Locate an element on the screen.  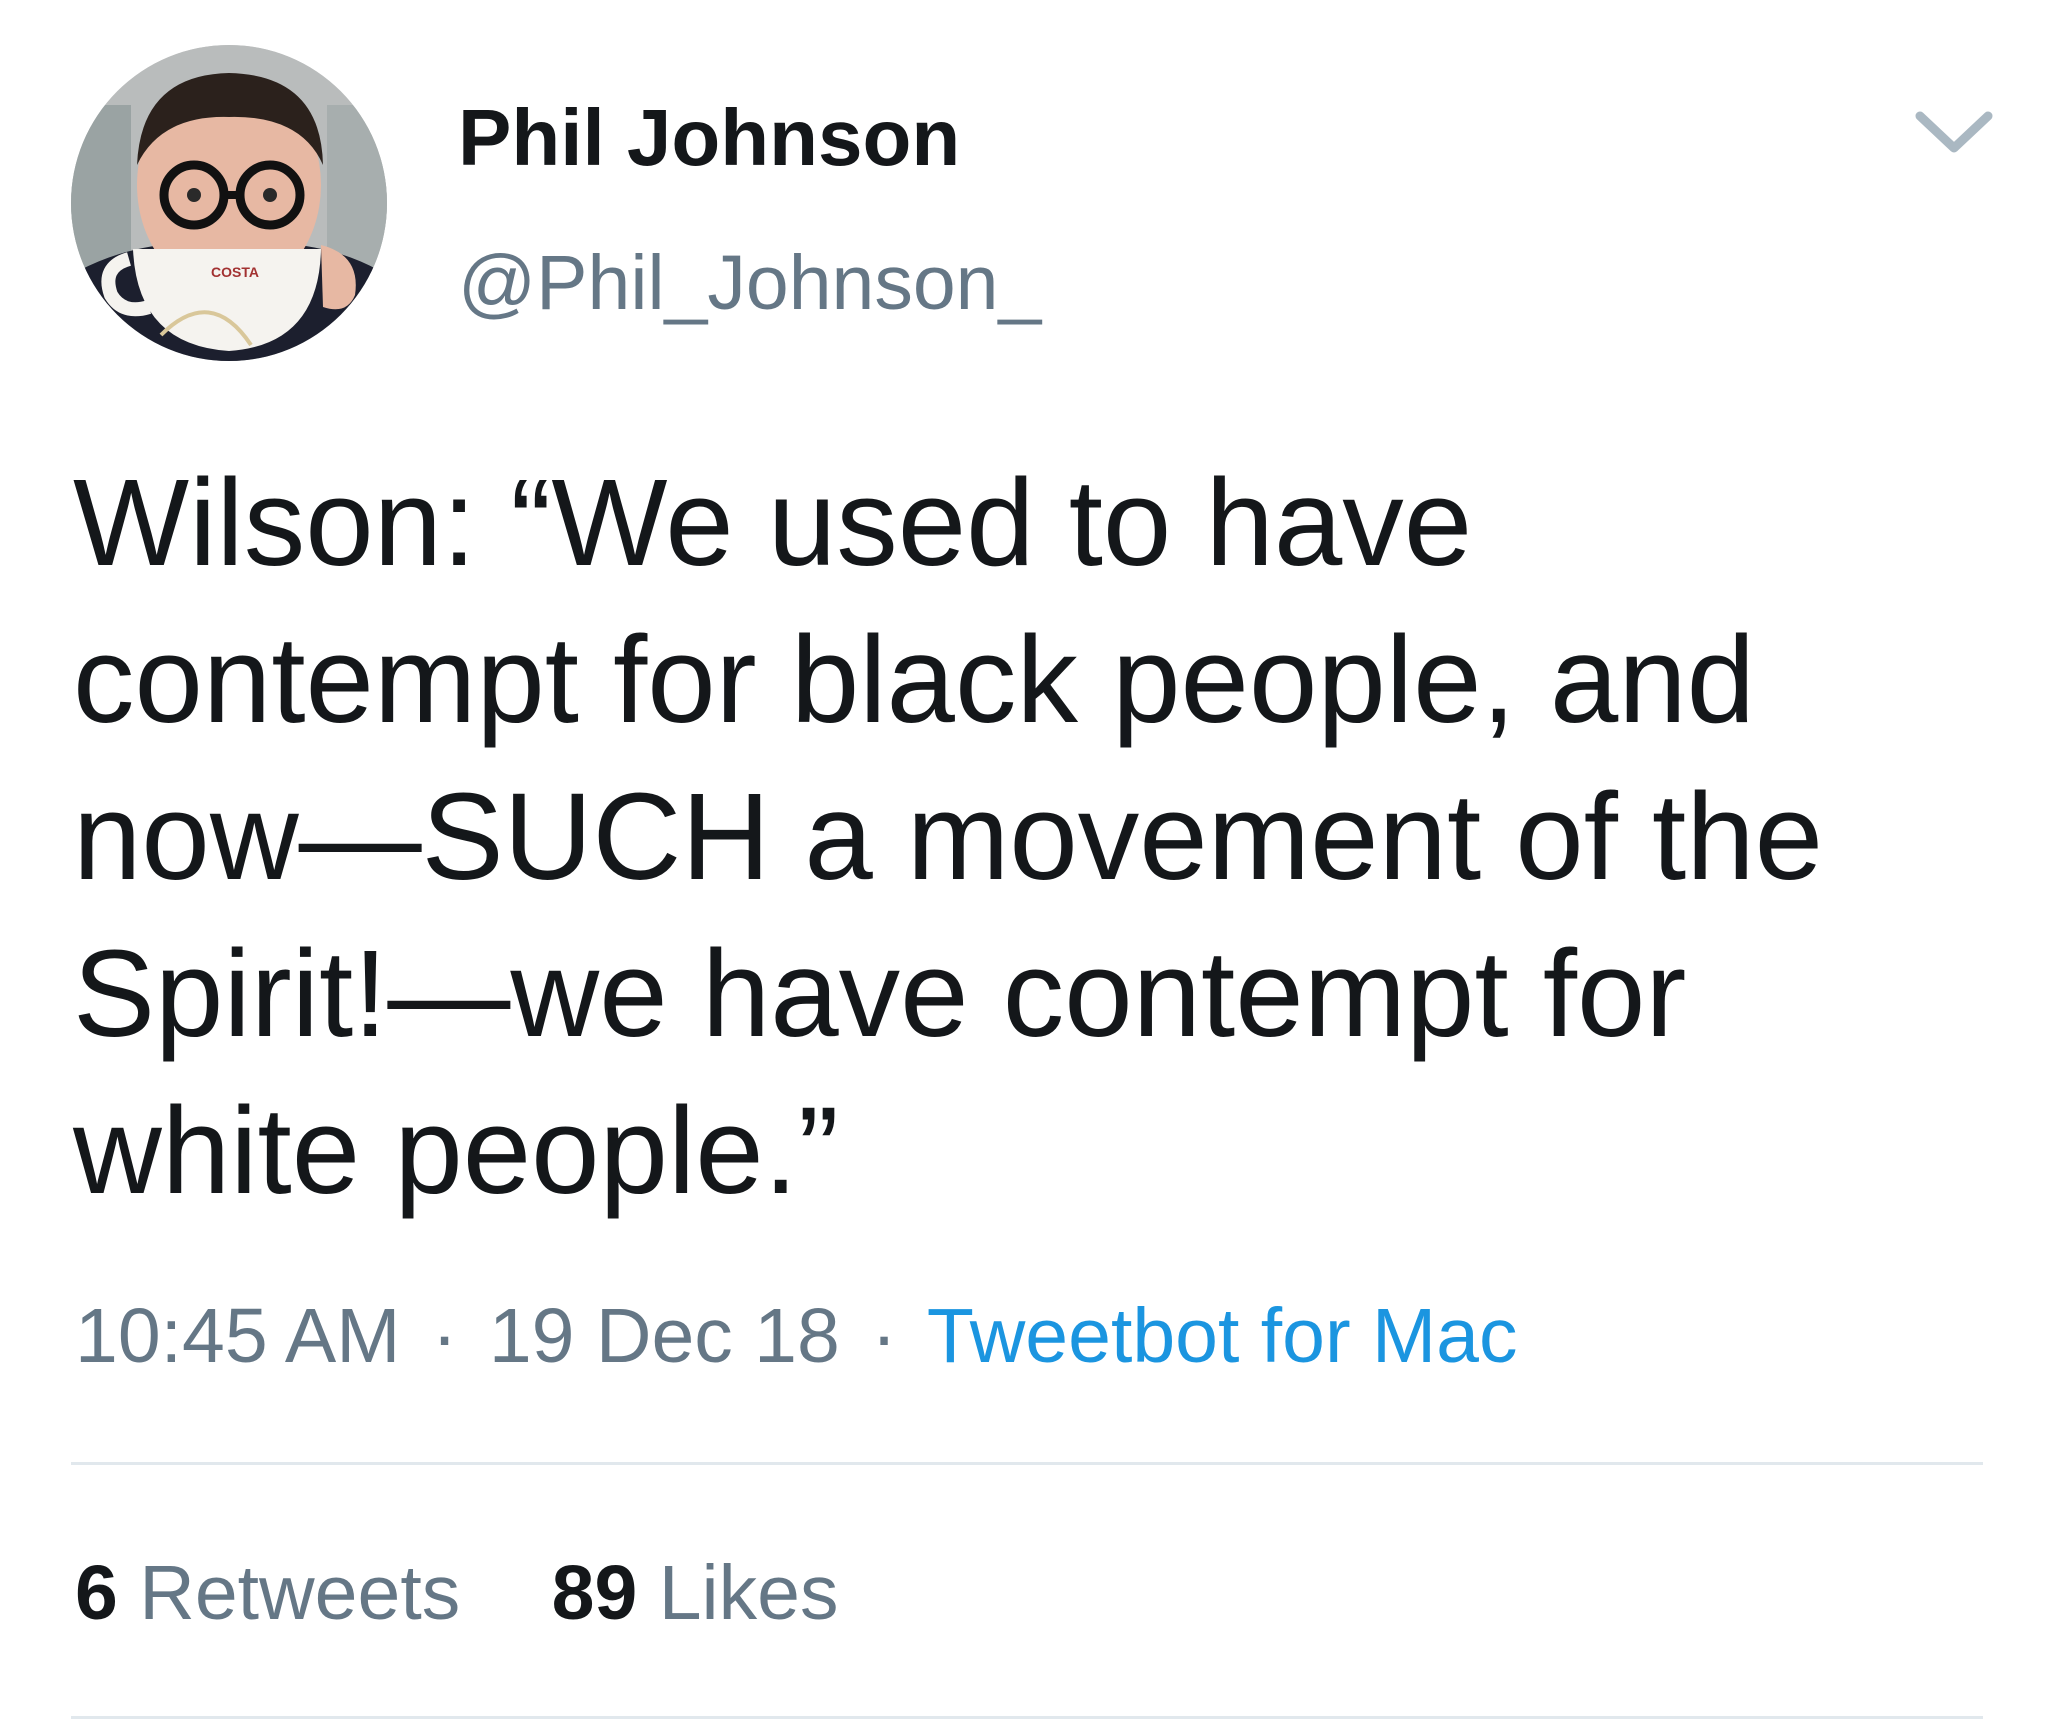
retweets-count: 6 is located at coordinates (96, 1593).